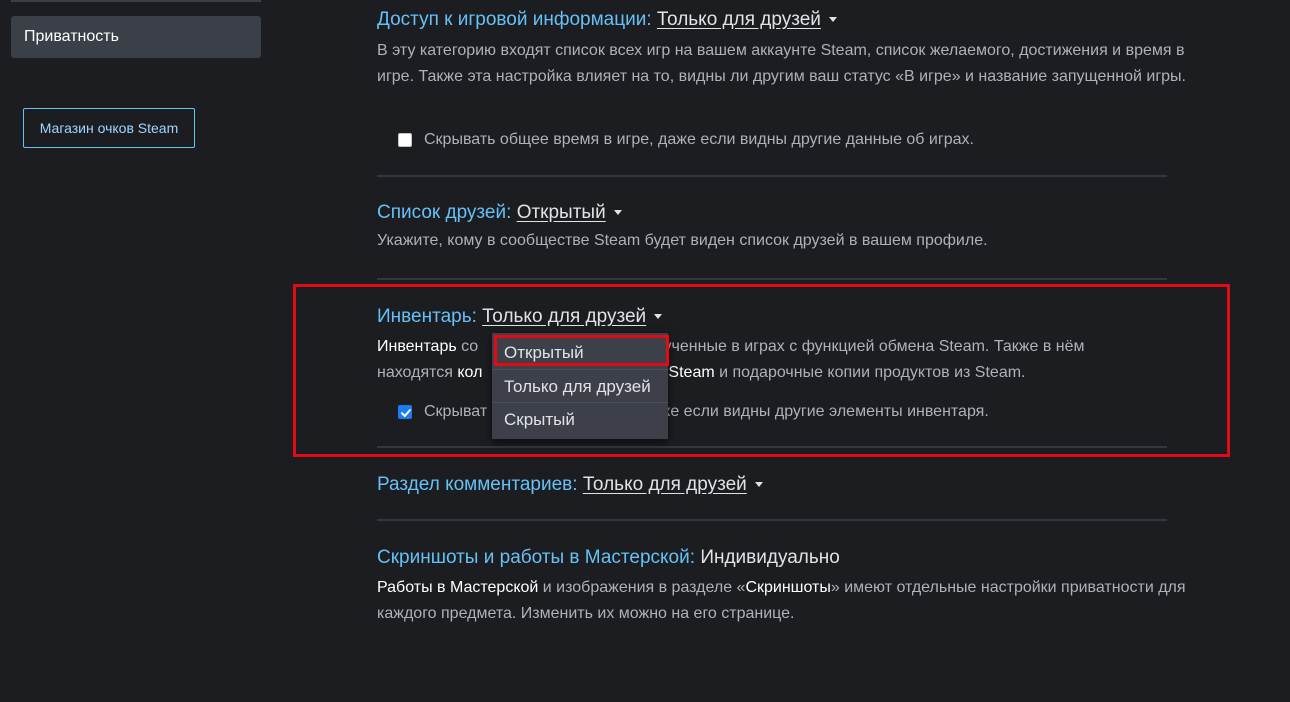 This screenshot has width=1290, height=702. What do you see at coordinates (870, 372) in the screenshot?
I see `inventory-desc-text: и подарочные копии продуктов из Steam.` at bounding box center [870, 372].